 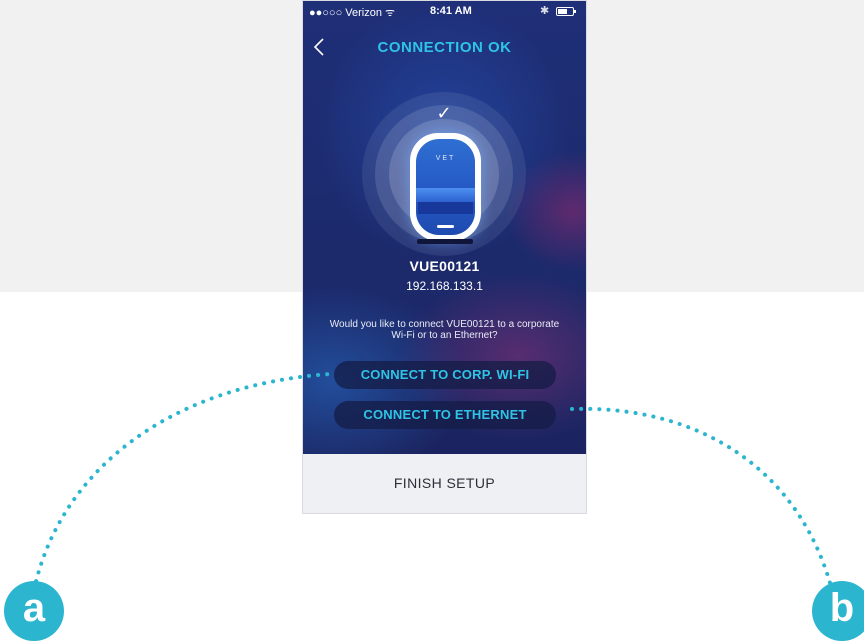 What do you see at coordinates (702, 499) in the screenshot?
I see `callout-b-dotted-line` at bounding box center [702, 499].